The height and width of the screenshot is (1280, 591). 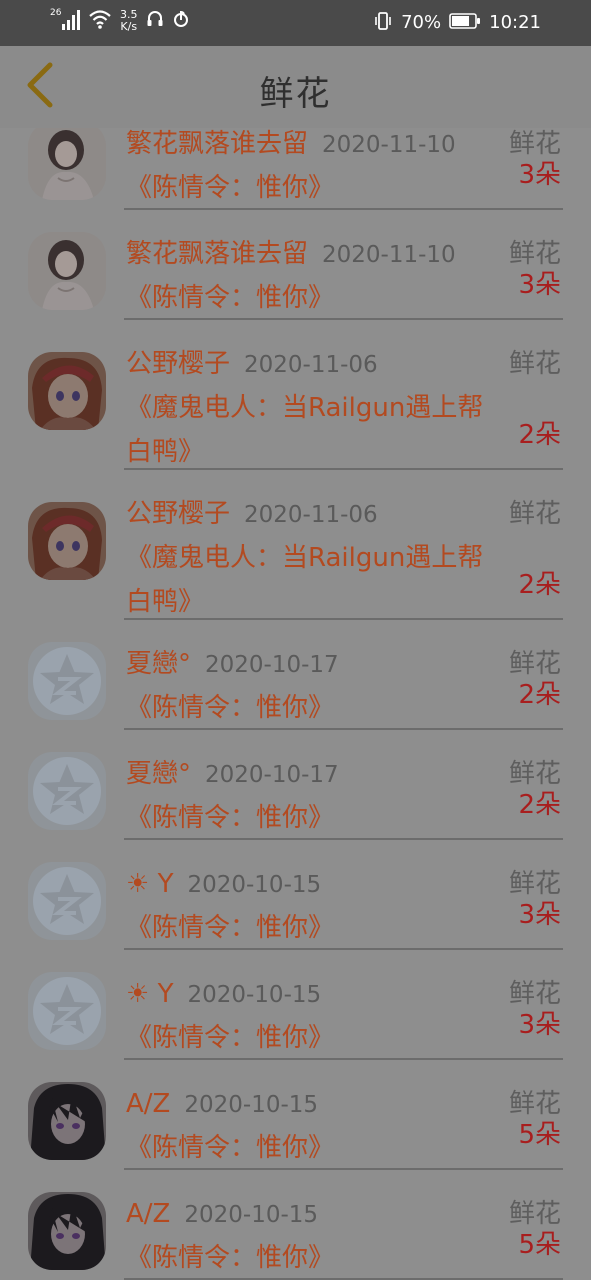 What do you see at coordinates (383, 23) in the screenshot?
I see `vibrate-icon` at bounding box center [383, 23].